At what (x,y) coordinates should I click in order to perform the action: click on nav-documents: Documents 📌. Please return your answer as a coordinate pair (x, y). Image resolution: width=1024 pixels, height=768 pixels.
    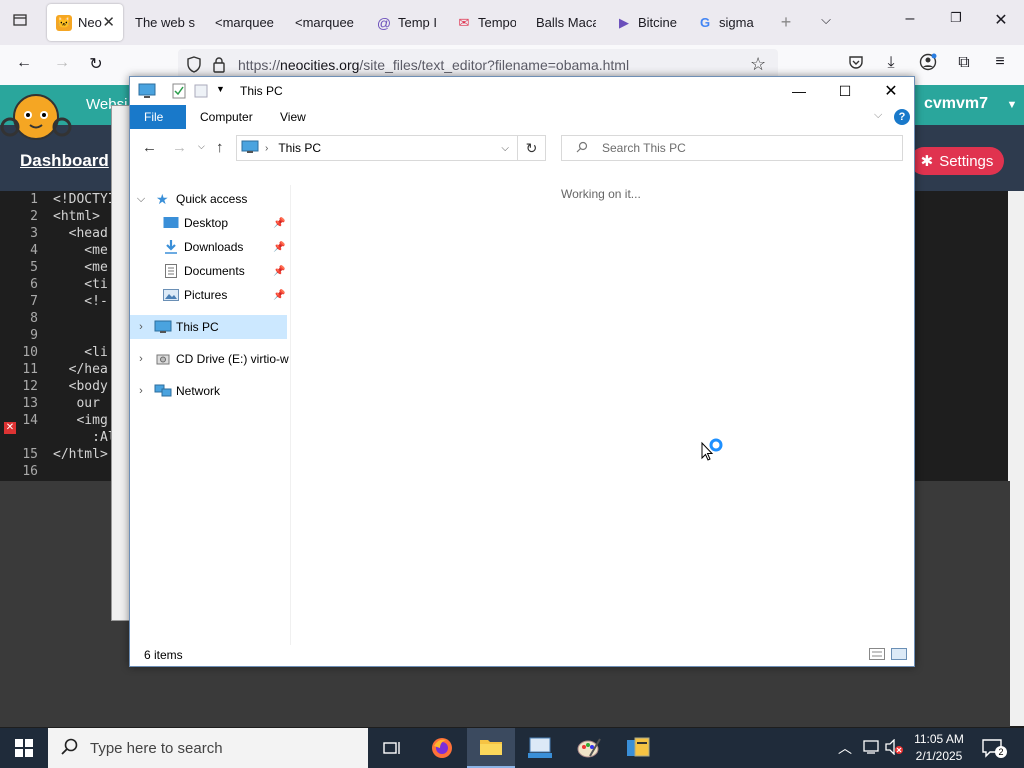
    Looking at the image, I should click on (208, 271).